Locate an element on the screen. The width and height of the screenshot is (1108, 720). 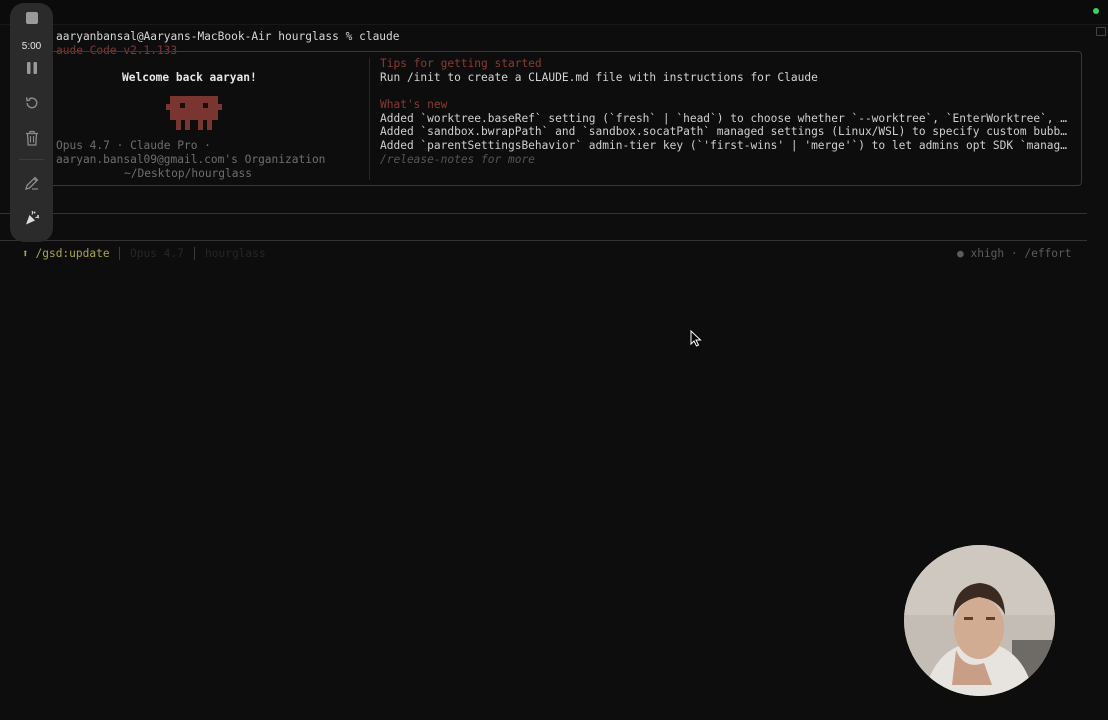
restart-icon is located at coordinates (31, 103).